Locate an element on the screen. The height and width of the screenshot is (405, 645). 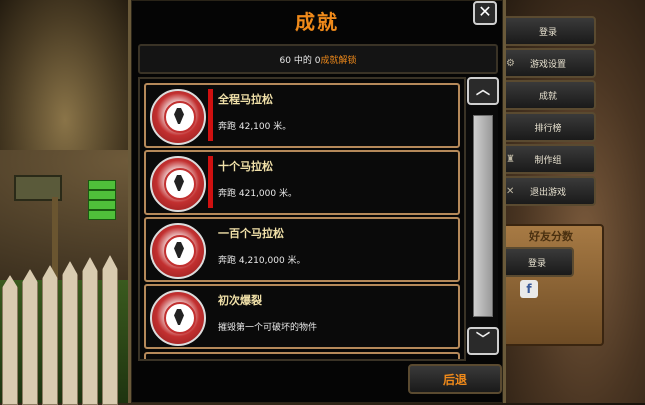
scroll-up-button: ︿ is located at coordinates (483, 91).